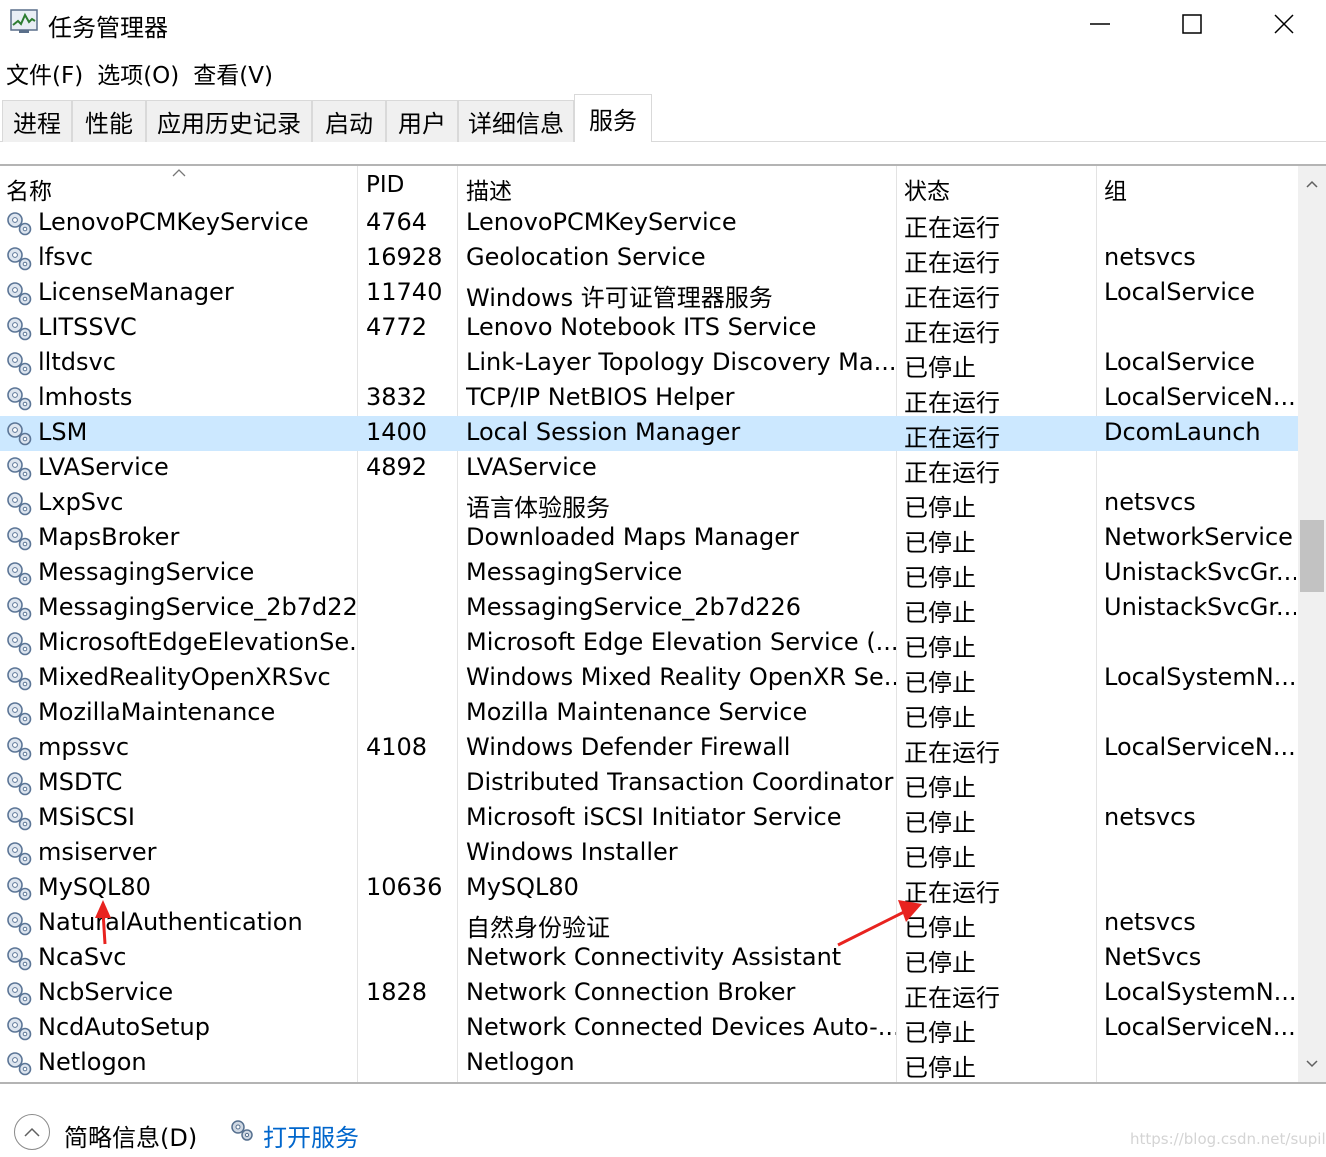 The height and width of the screenshot is (1157, 1326). Describe the element at coordinates (1312, 556) in the screenshot. I see `scrollbar-thumb` at that location.